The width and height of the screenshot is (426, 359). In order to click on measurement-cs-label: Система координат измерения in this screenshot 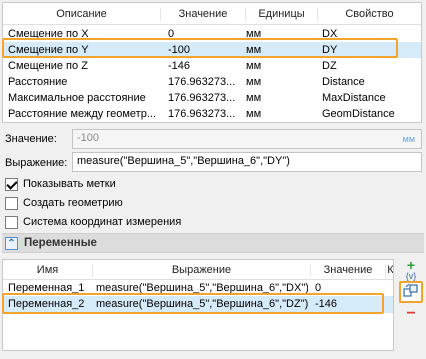, I will do `click(102, 222)`.